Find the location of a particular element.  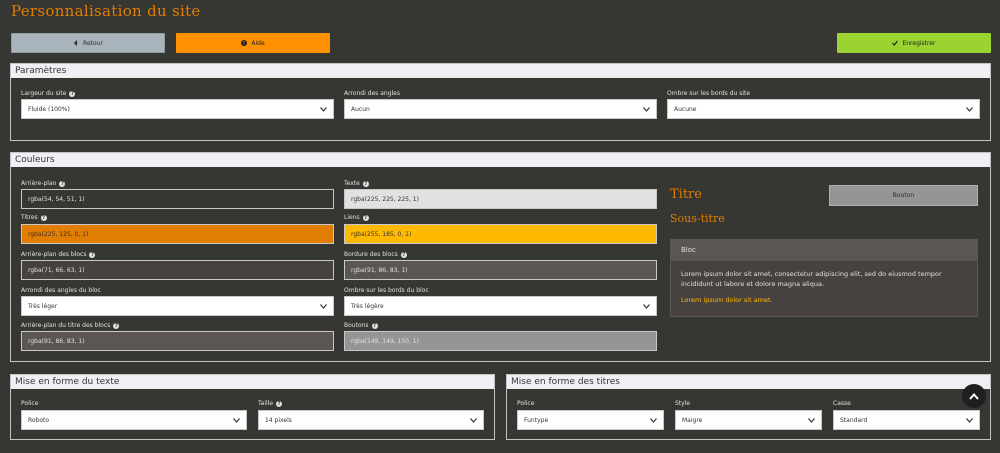

block-shadow-select: Très légère is located at coordinates (500, 306).